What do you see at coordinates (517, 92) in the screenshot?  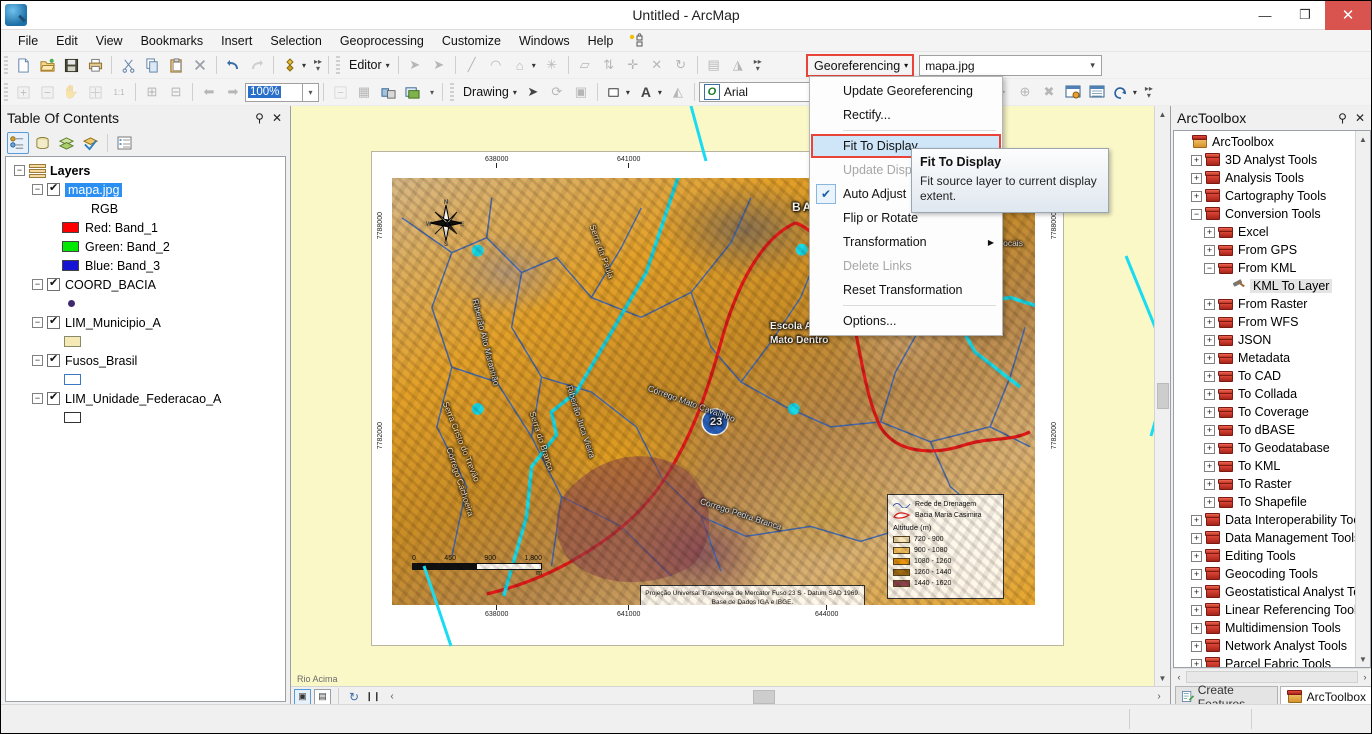 I see `drawing-dropdown-icon: ▾` at bounding box center [517, 92].